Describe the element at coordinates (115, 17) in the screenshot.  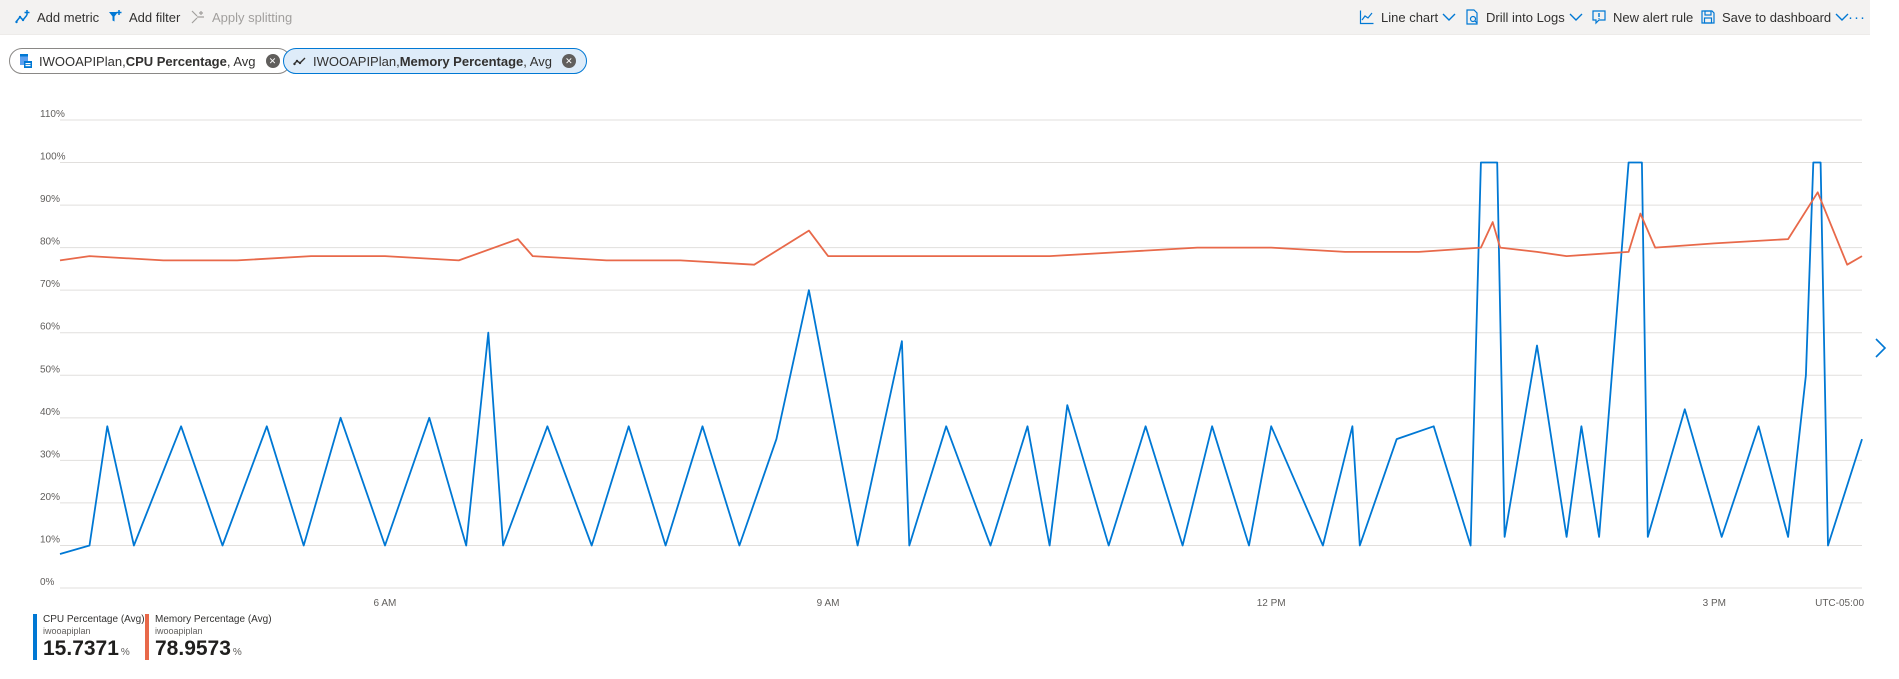
I see `filter-icon` at that location.